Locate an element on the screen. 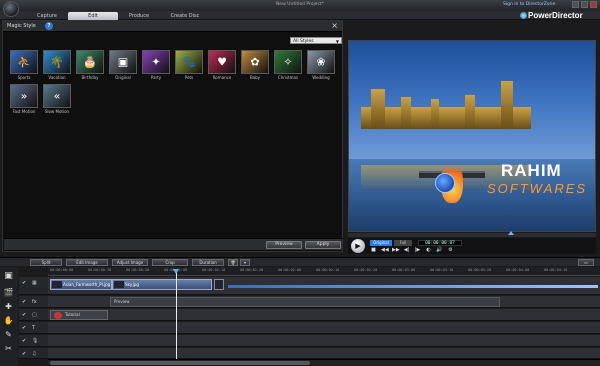 The height and width of the screenshot is (366, 600). transport-control-icon: 🔊 is located at coordinates (439, 250).